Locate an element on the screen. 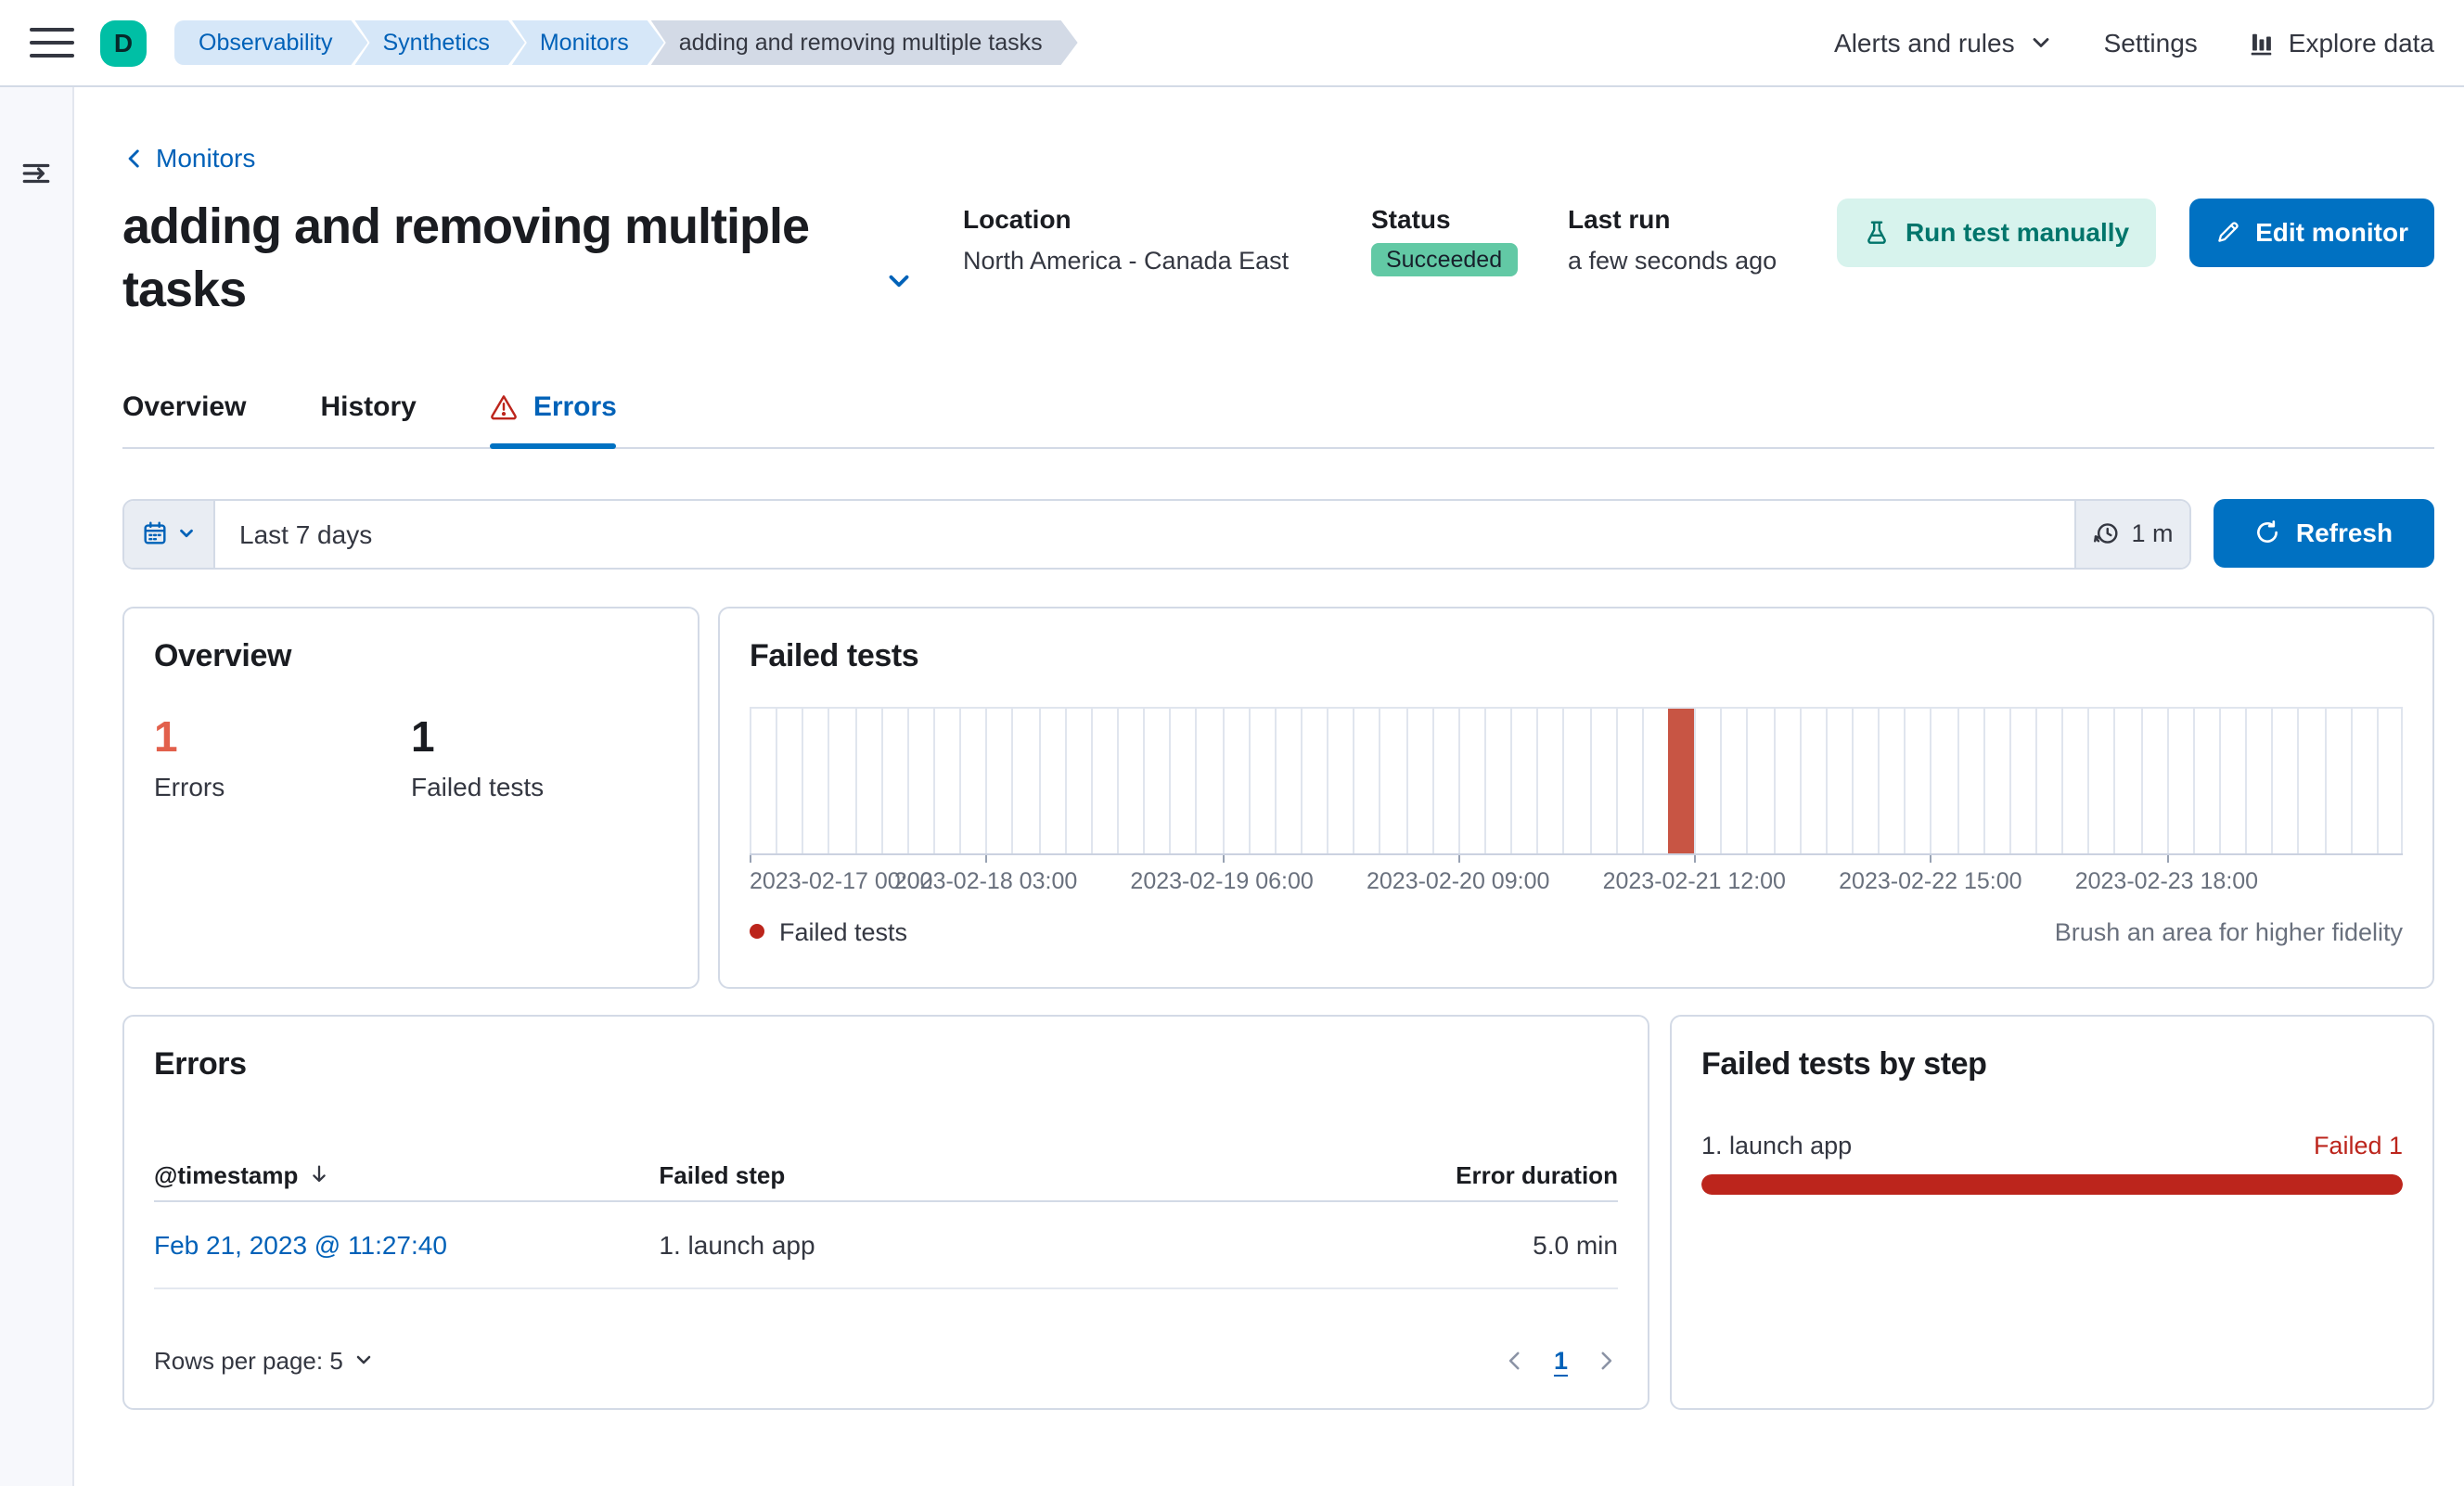 The image size is (2464, 1486). date-picker-menu-button is located at coordinates (169, 533).